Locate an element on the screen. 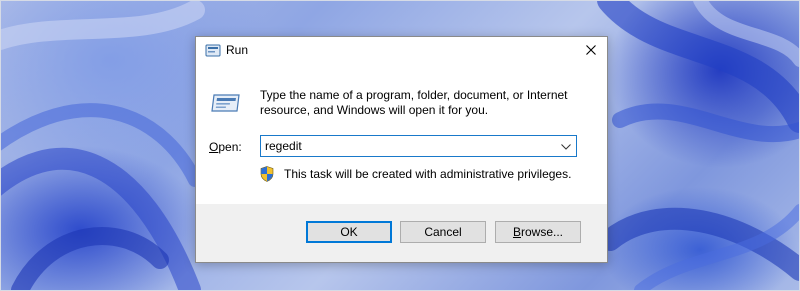 Image resolution: width=800 pixels, height=291 pixels. dropdown-button is located at coordinates (566, 146).